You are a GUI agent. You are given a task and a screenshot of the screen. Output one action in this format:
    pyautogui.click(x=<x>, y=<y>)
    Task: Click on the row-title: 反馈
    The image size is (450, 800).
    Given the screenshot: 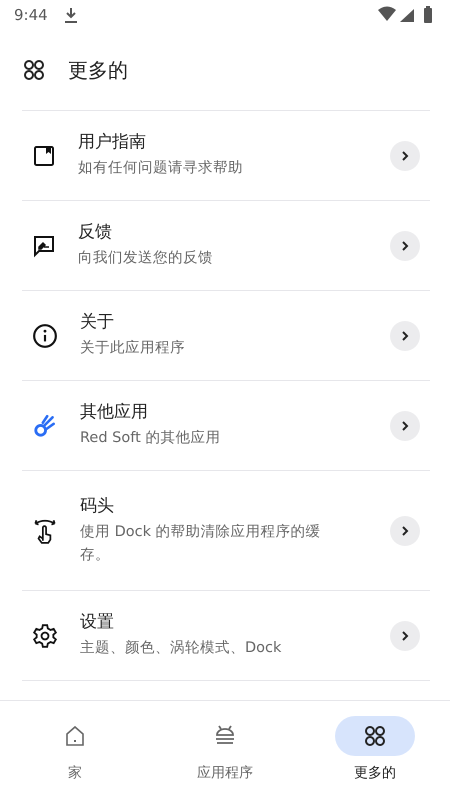 What is the action you would take?
    pyautogui.click(x=95, y=232)
    